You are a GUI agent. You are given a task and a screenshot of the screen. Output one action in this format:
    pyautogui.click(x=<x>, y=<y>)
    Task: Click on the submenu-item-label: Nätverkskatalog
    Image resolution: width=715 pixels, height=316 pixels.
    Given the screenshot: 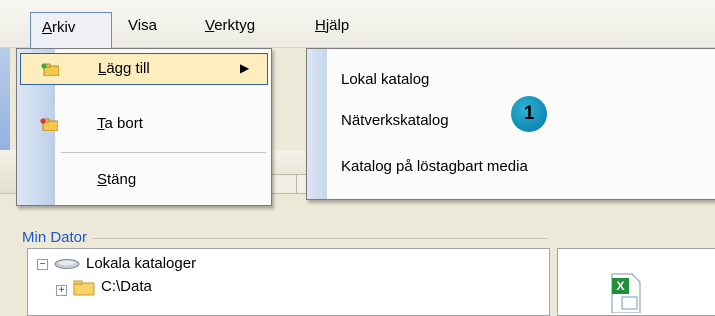 What is the action you would take?
    pyautogui.click(x=395, y=120)
    